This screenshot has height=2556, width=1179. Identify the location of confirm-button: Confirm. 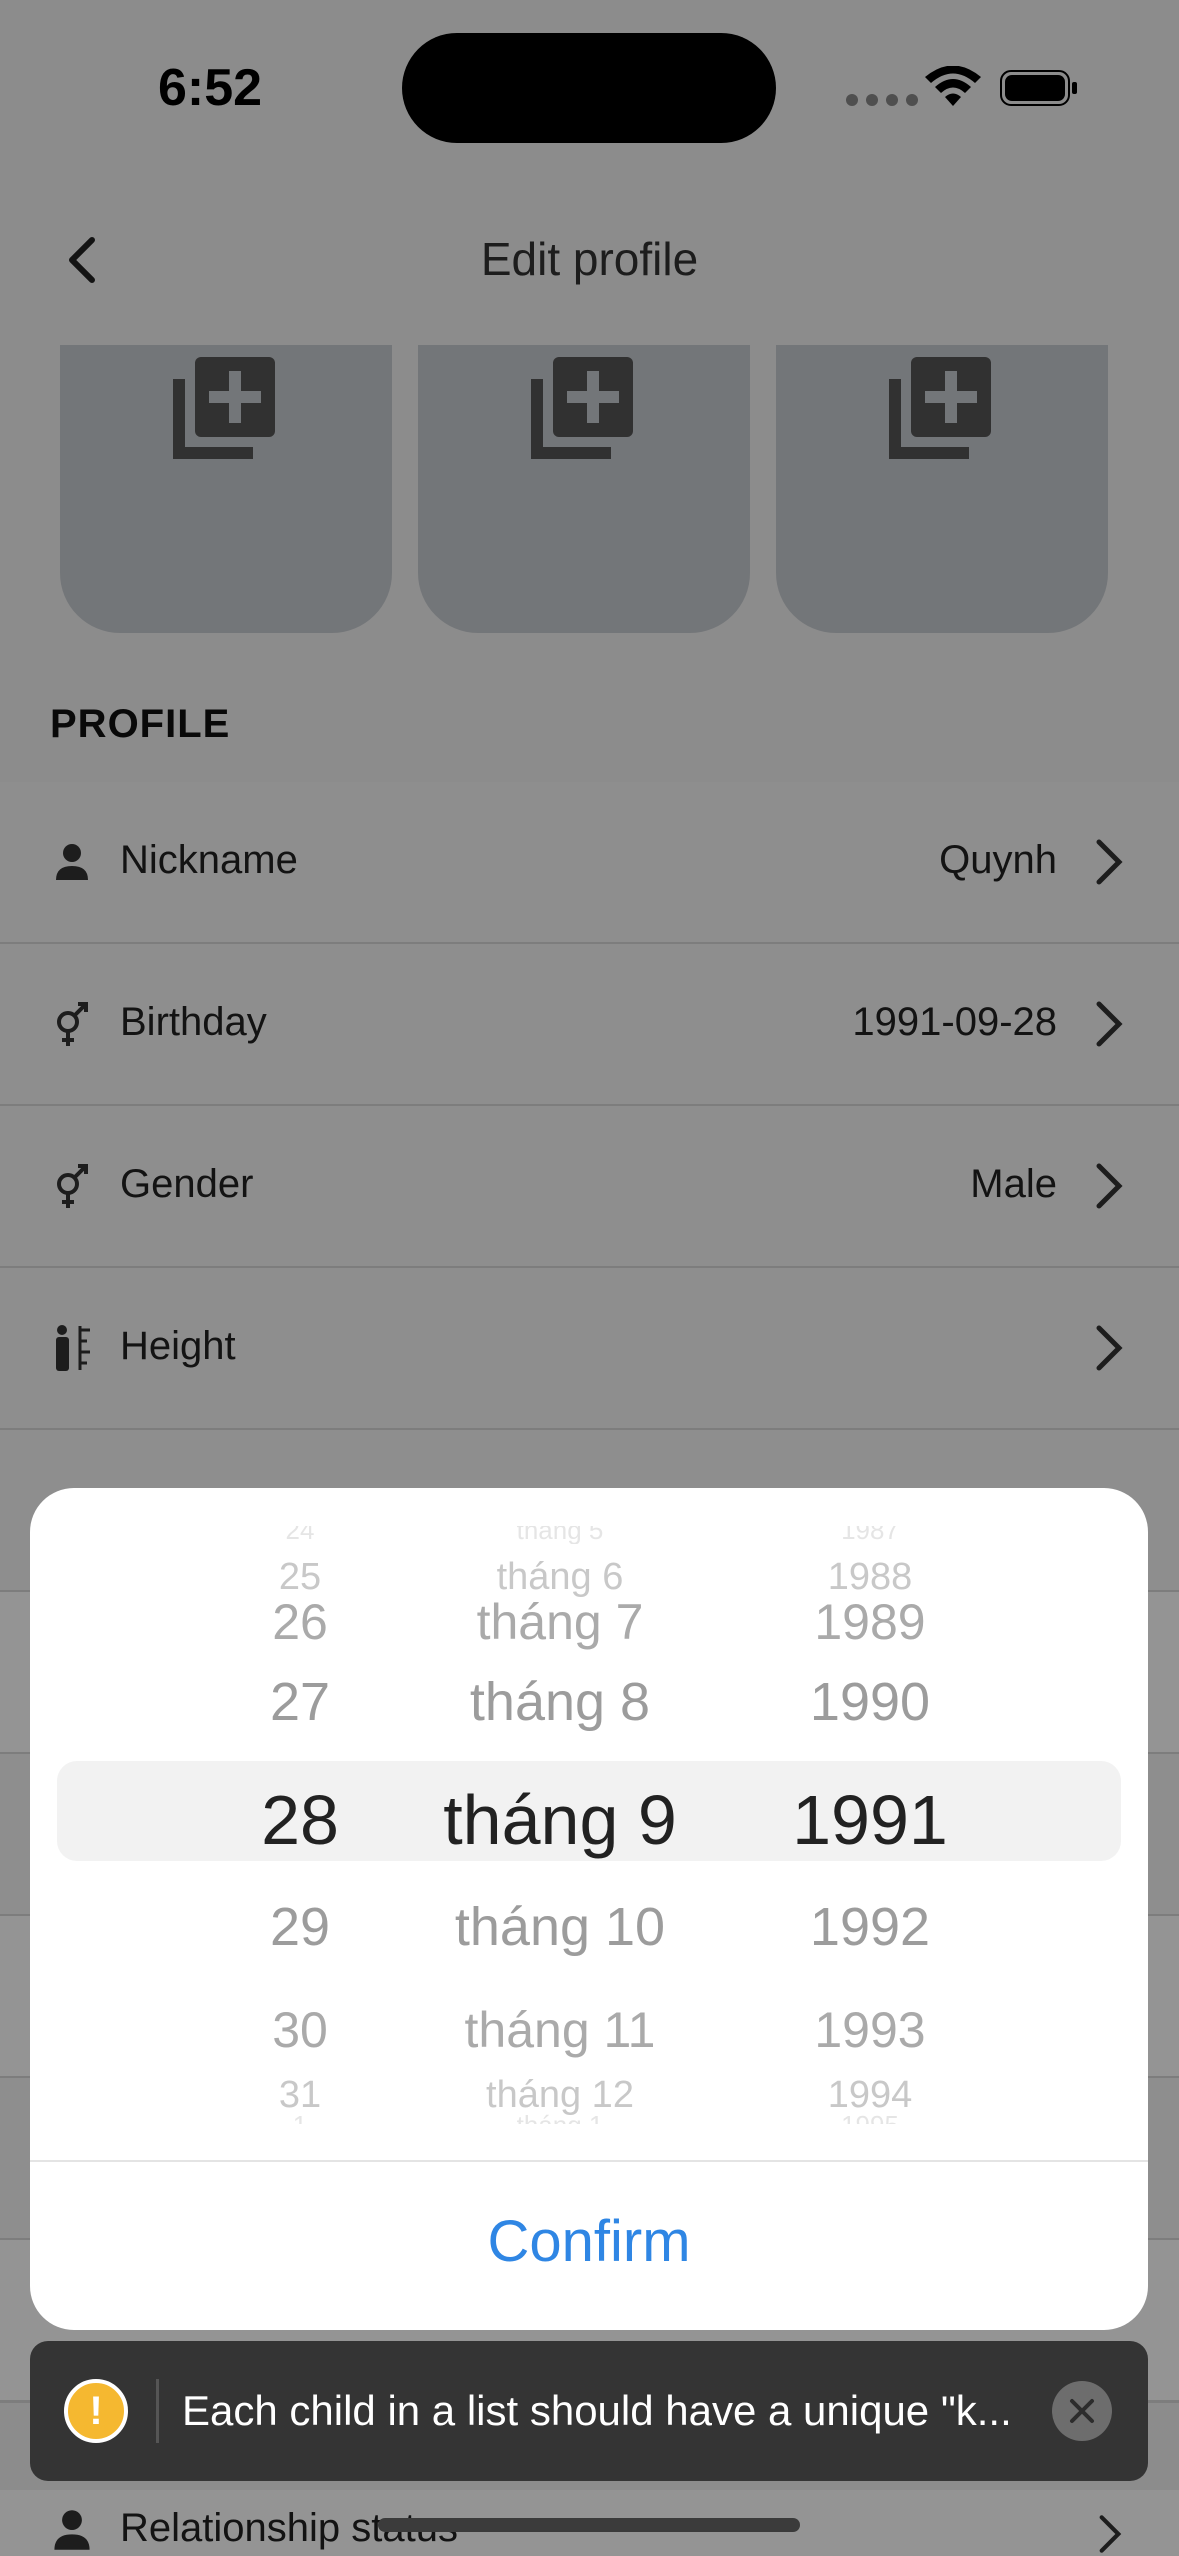
(589, 2241).